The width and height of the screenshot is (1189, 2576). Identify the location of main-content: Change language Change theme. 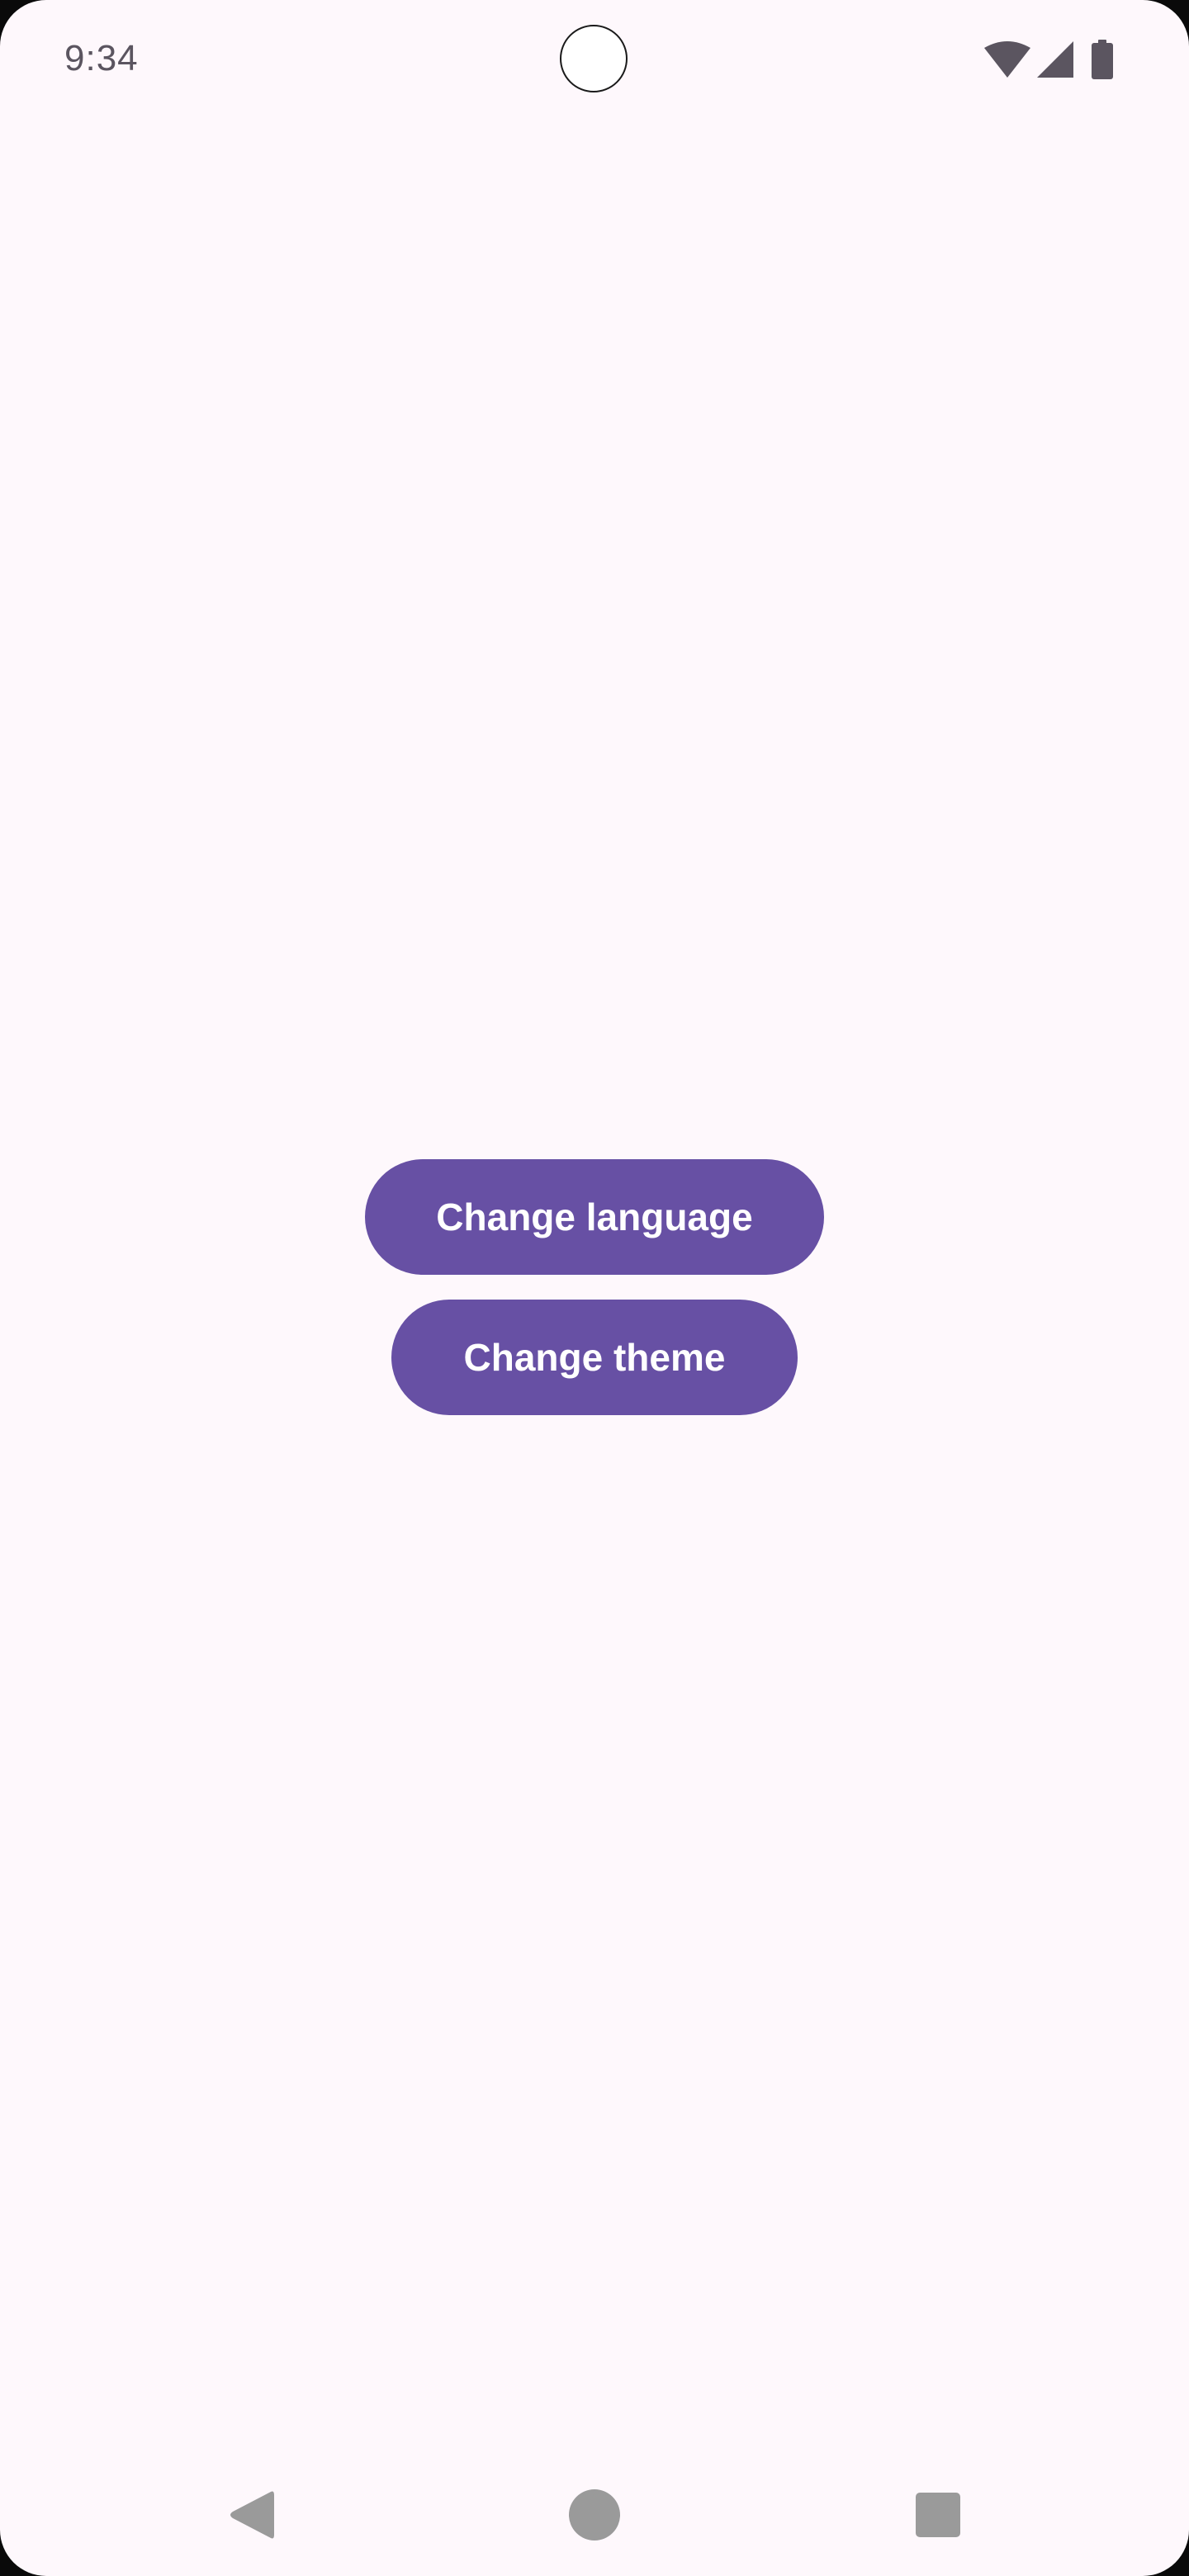
(594, 1287).